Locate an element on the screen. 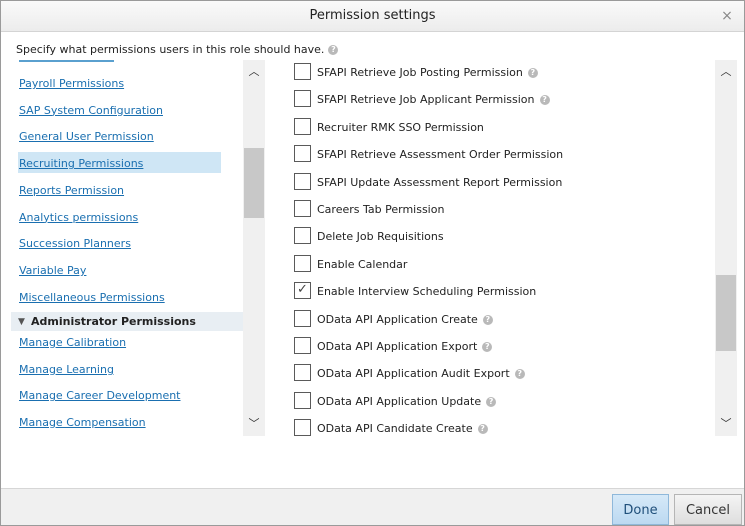  permission-label: Enable Interview Scheduling Permission is located at coordinates (426, 291).